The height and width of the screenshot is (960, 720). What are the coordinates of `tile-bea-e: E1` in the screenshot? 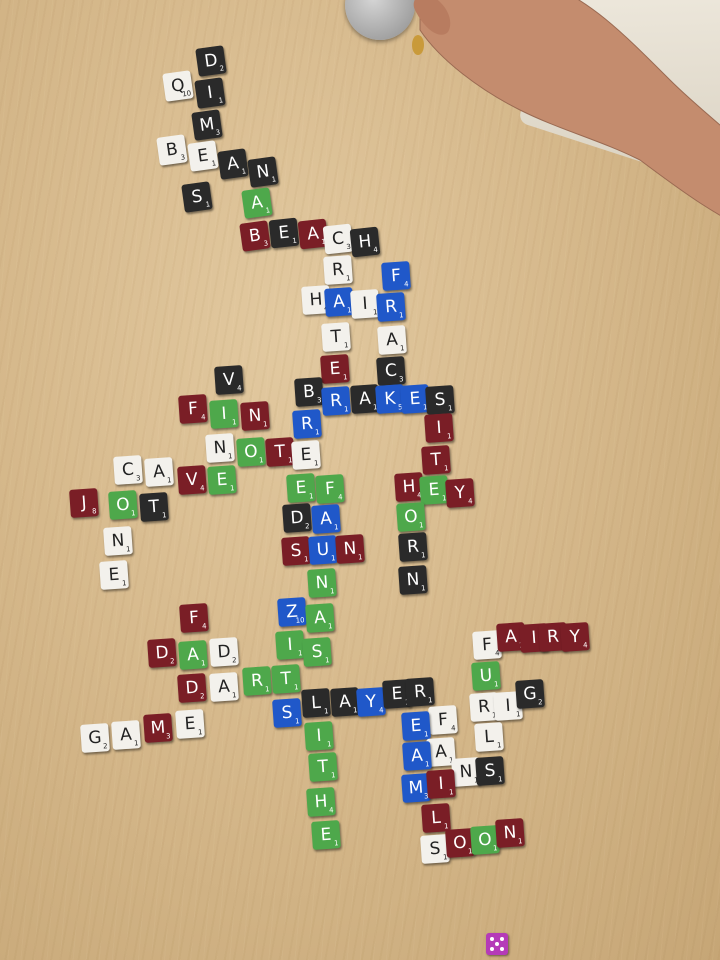 It's located at (203, 156).